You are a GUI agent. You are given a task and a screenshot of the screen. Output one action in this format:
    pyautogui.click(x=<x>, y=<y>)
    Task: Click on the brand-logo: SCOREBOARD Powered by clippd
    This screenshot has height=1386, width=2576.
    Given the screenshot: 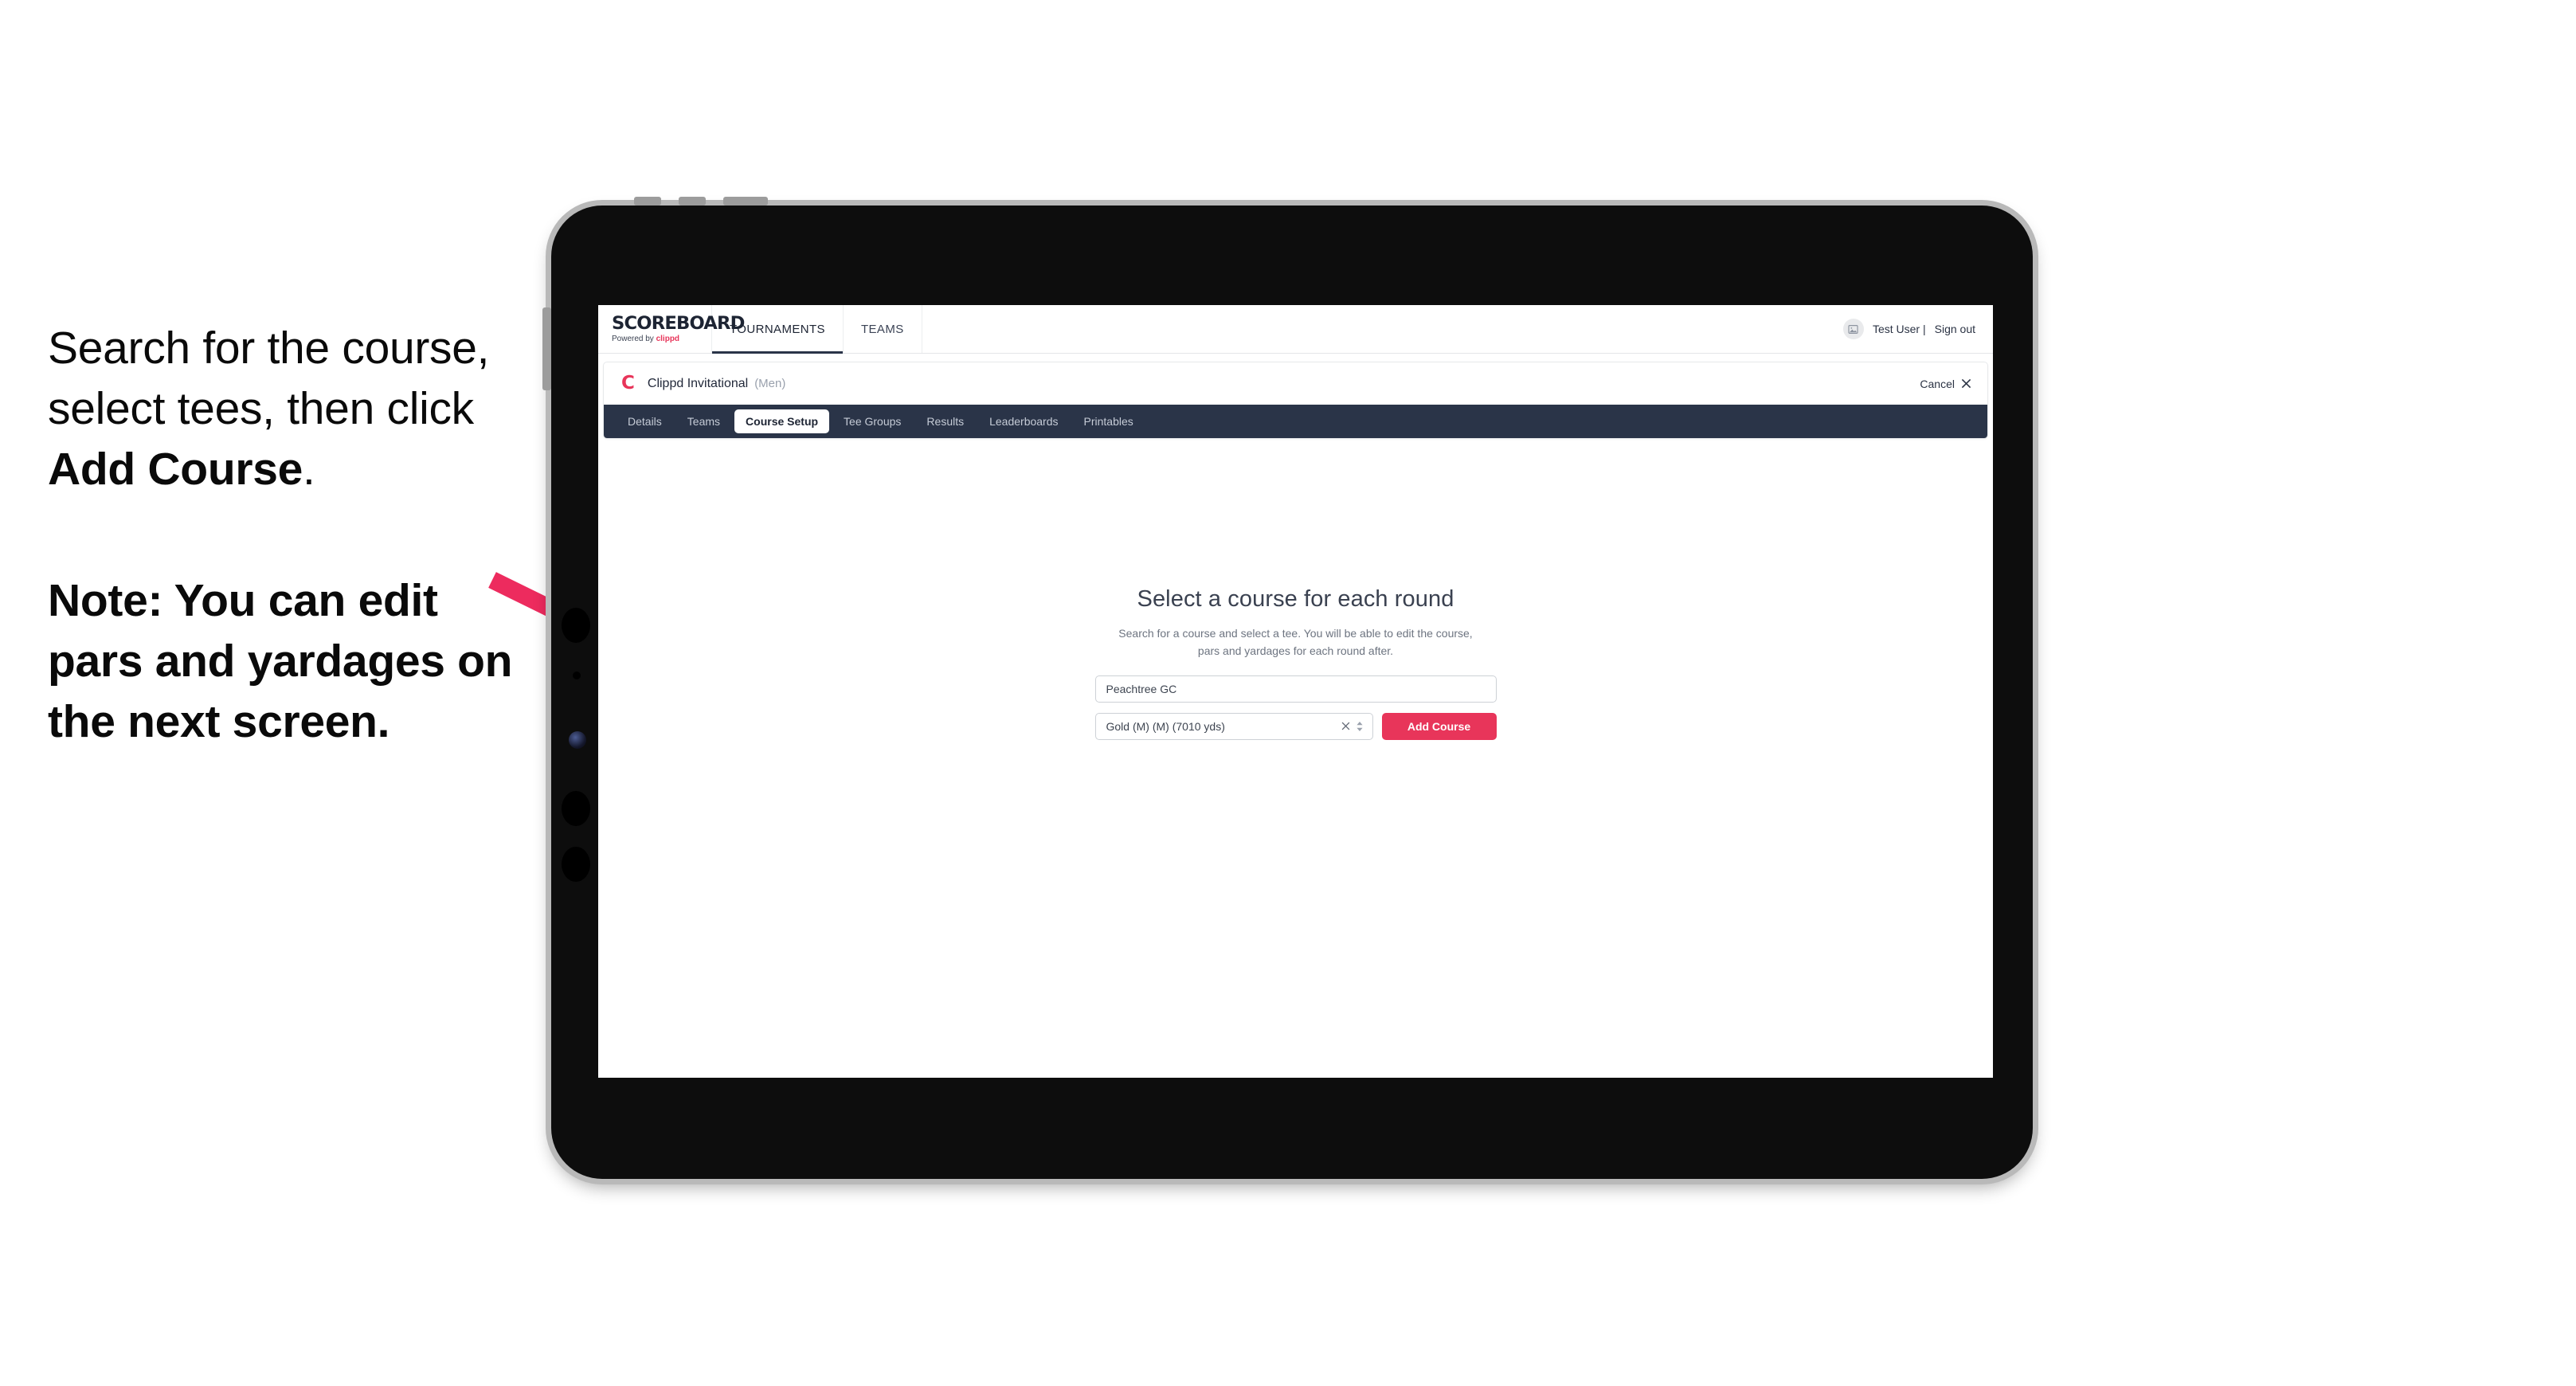 What is the action you would take?
    pyautogui.click(x=671, y=329)
    